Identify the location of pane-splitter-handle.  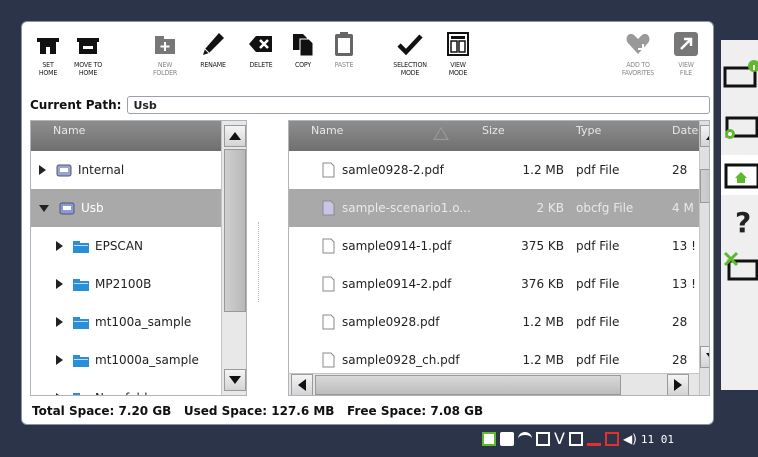
(259, 262).